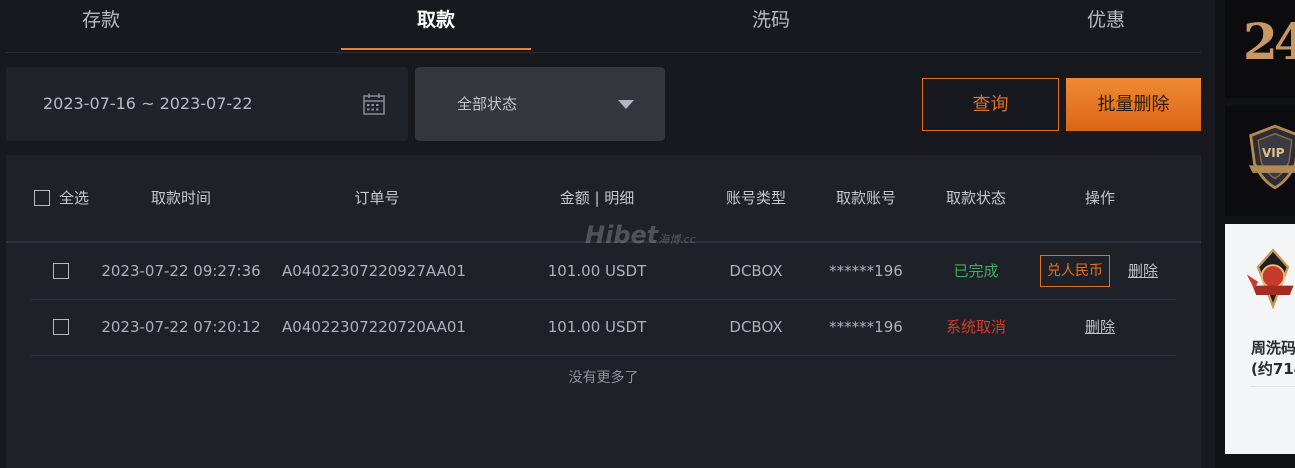  I want to click on status-select-value: 全部状态, so click(487, 104).